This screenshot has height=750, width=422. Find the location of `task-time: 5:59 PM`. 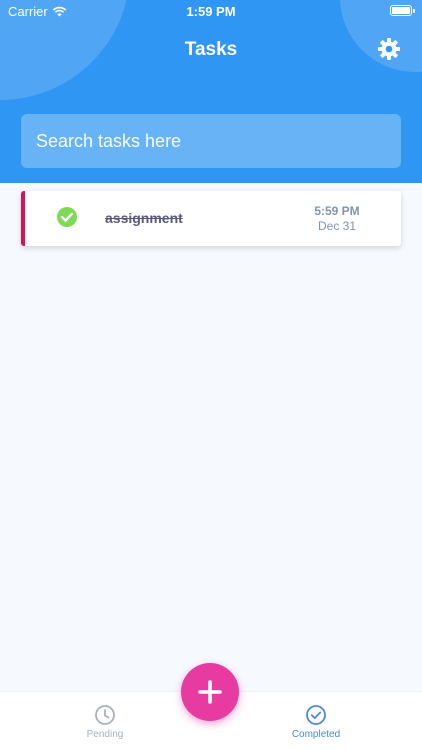

task-time: 5:59 PM is located at coordinates (337, 211).